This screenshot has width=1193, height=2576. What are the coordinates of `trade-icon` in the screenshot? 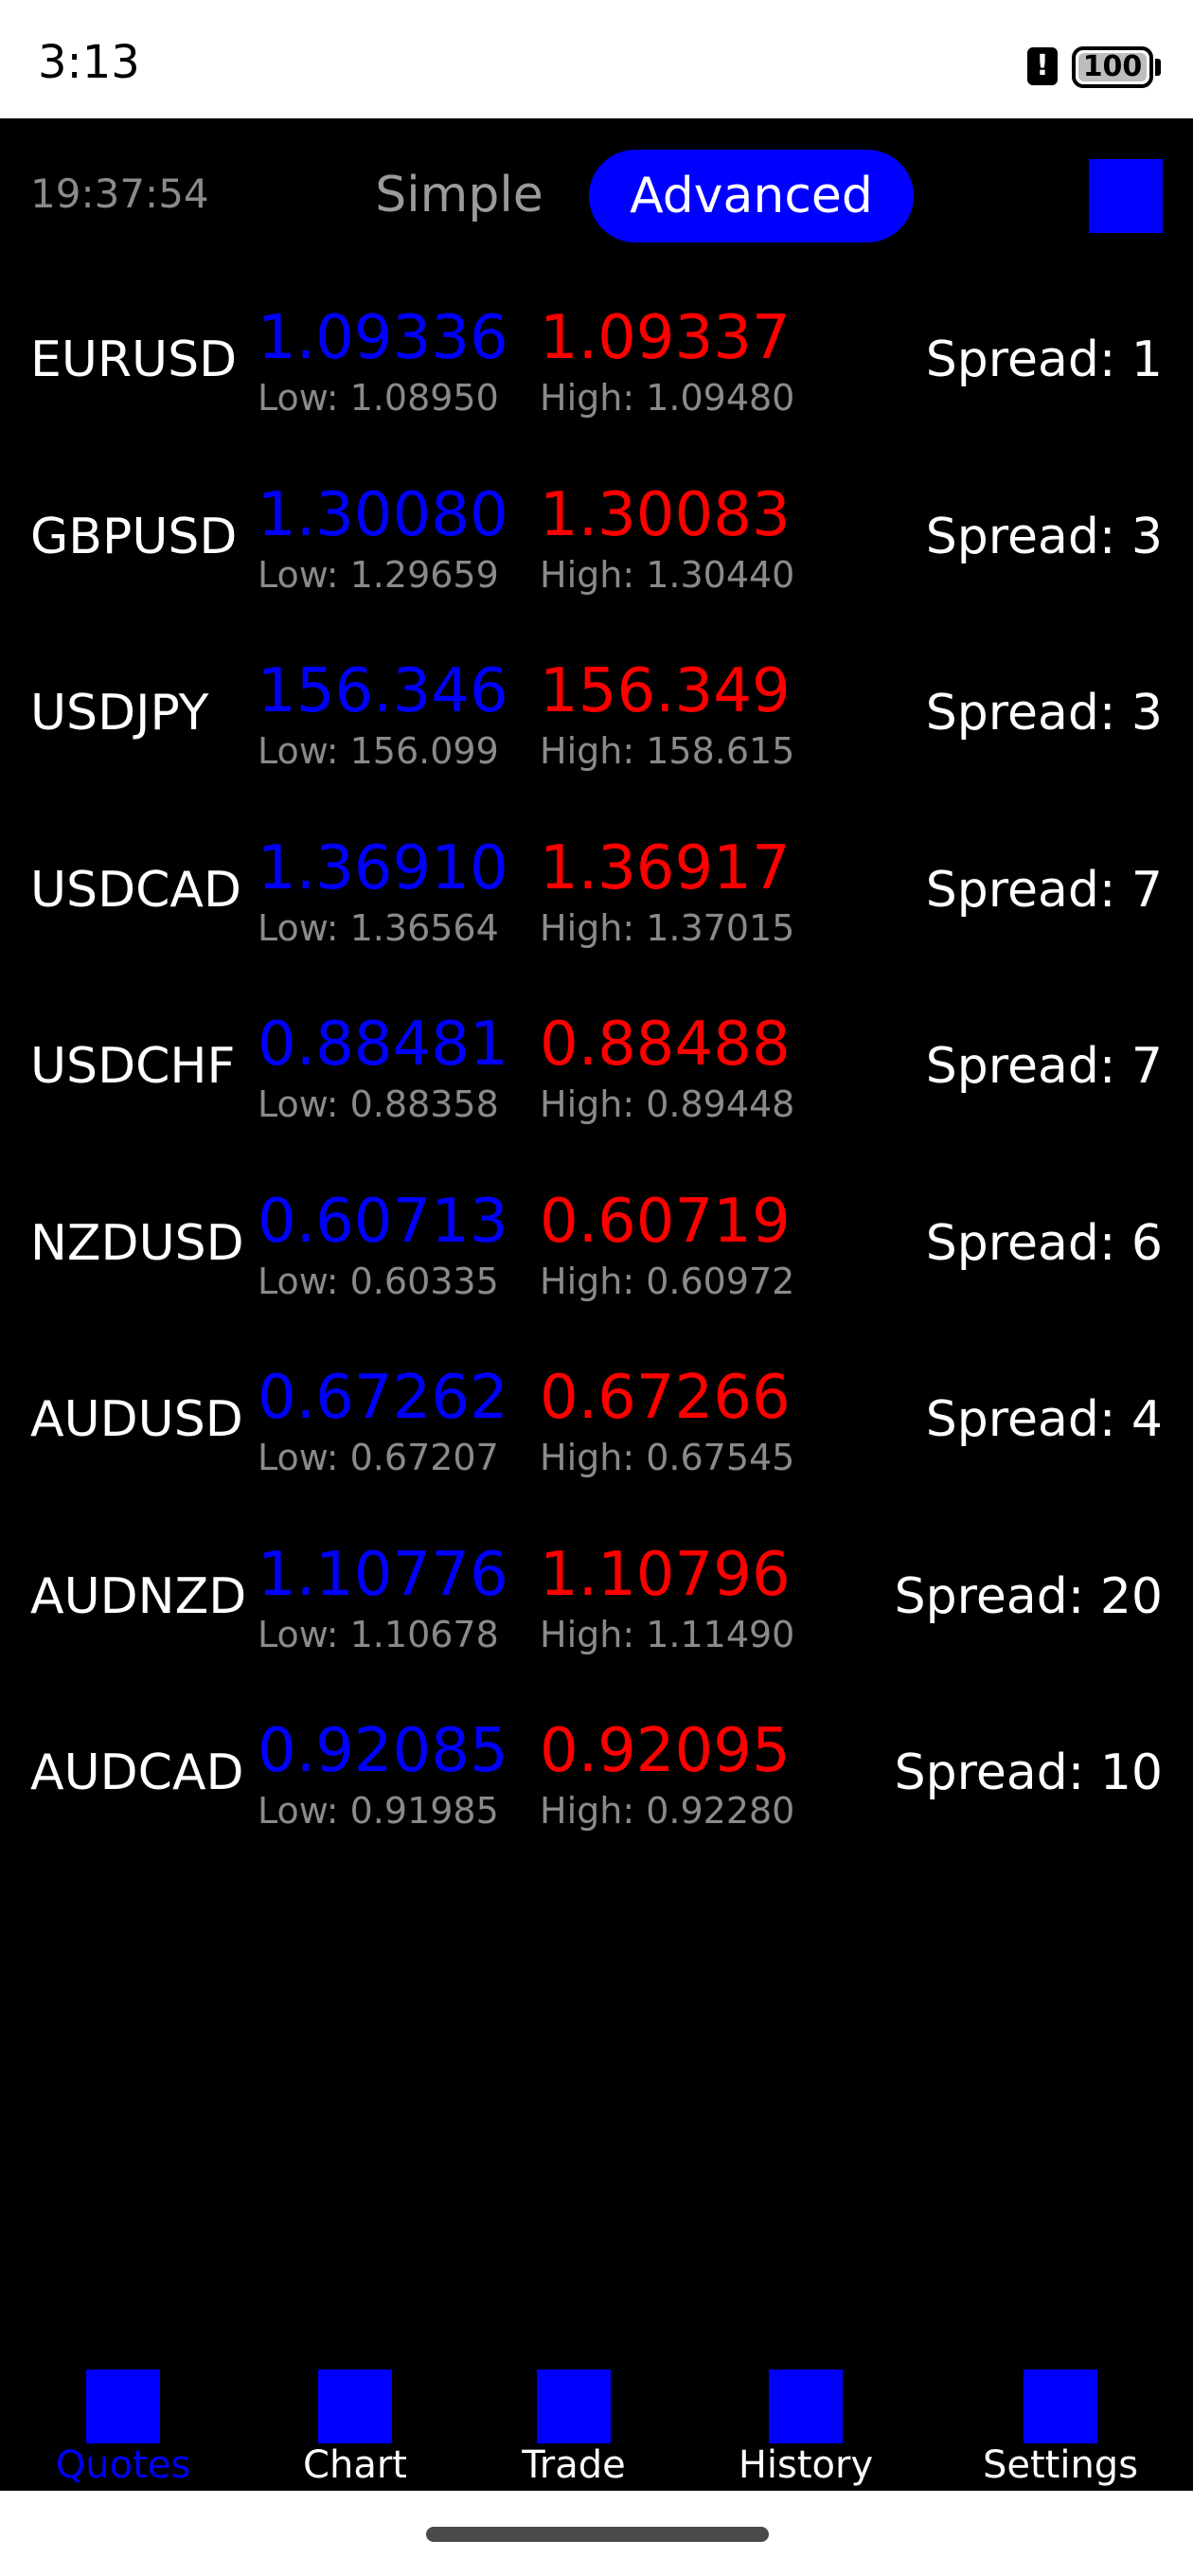 It's located at (574, 2406).